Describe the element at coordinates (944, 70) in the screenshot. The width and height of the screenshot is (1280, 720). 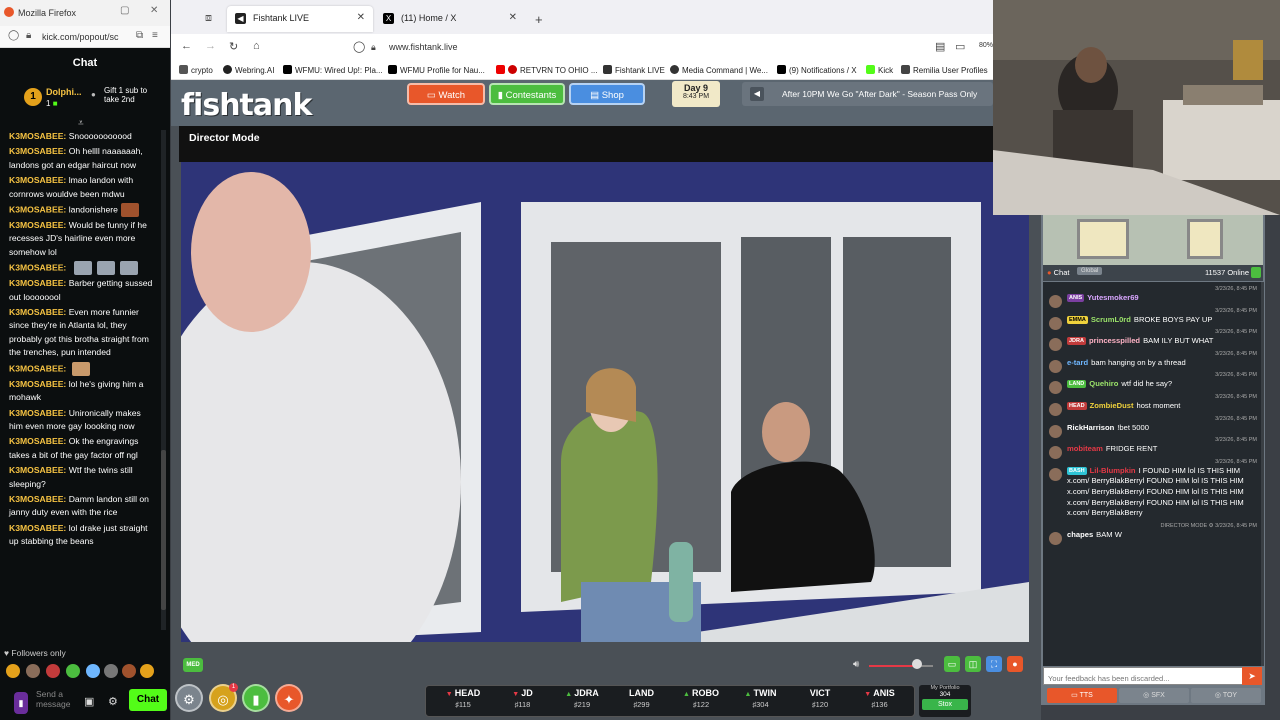
I see `bookmark-item: Remilia User Profiles` at that location.